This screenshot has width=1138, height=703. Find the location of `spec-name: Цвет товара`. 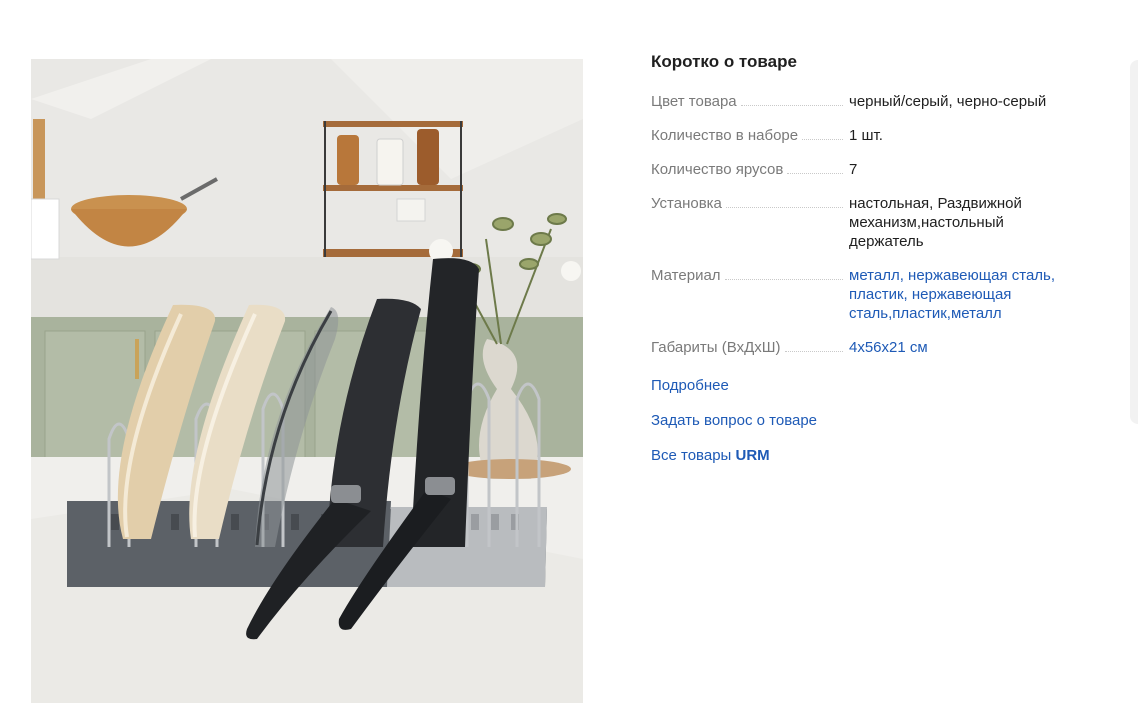

spec-name: Цвет товара is located at coordinates (750, 101).